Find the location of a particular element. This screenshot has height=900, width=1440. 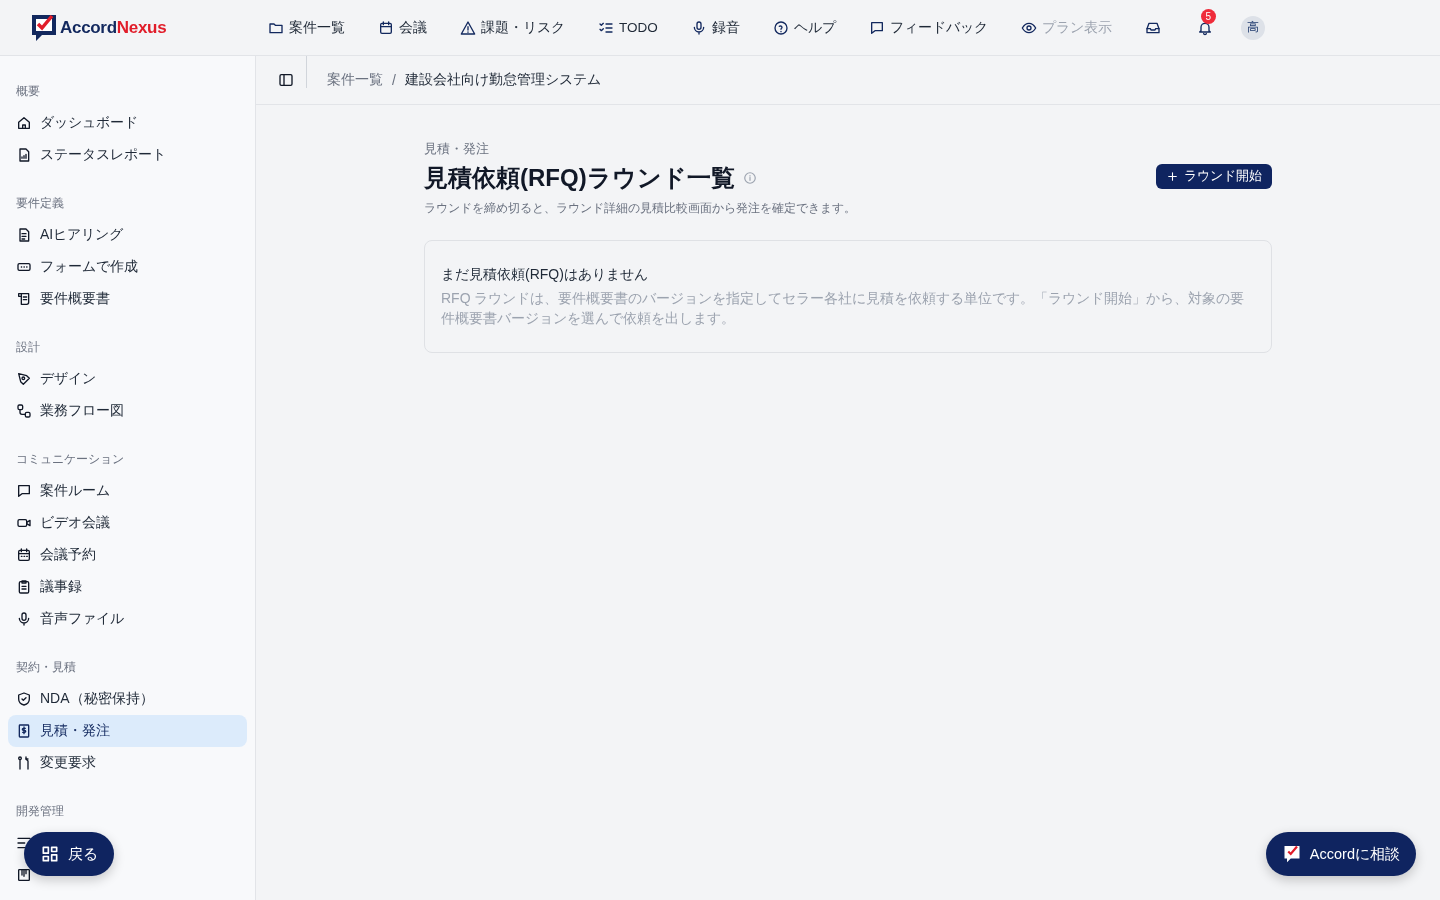

section-heading: 契約・見積 is located at coordinates (46, 667).